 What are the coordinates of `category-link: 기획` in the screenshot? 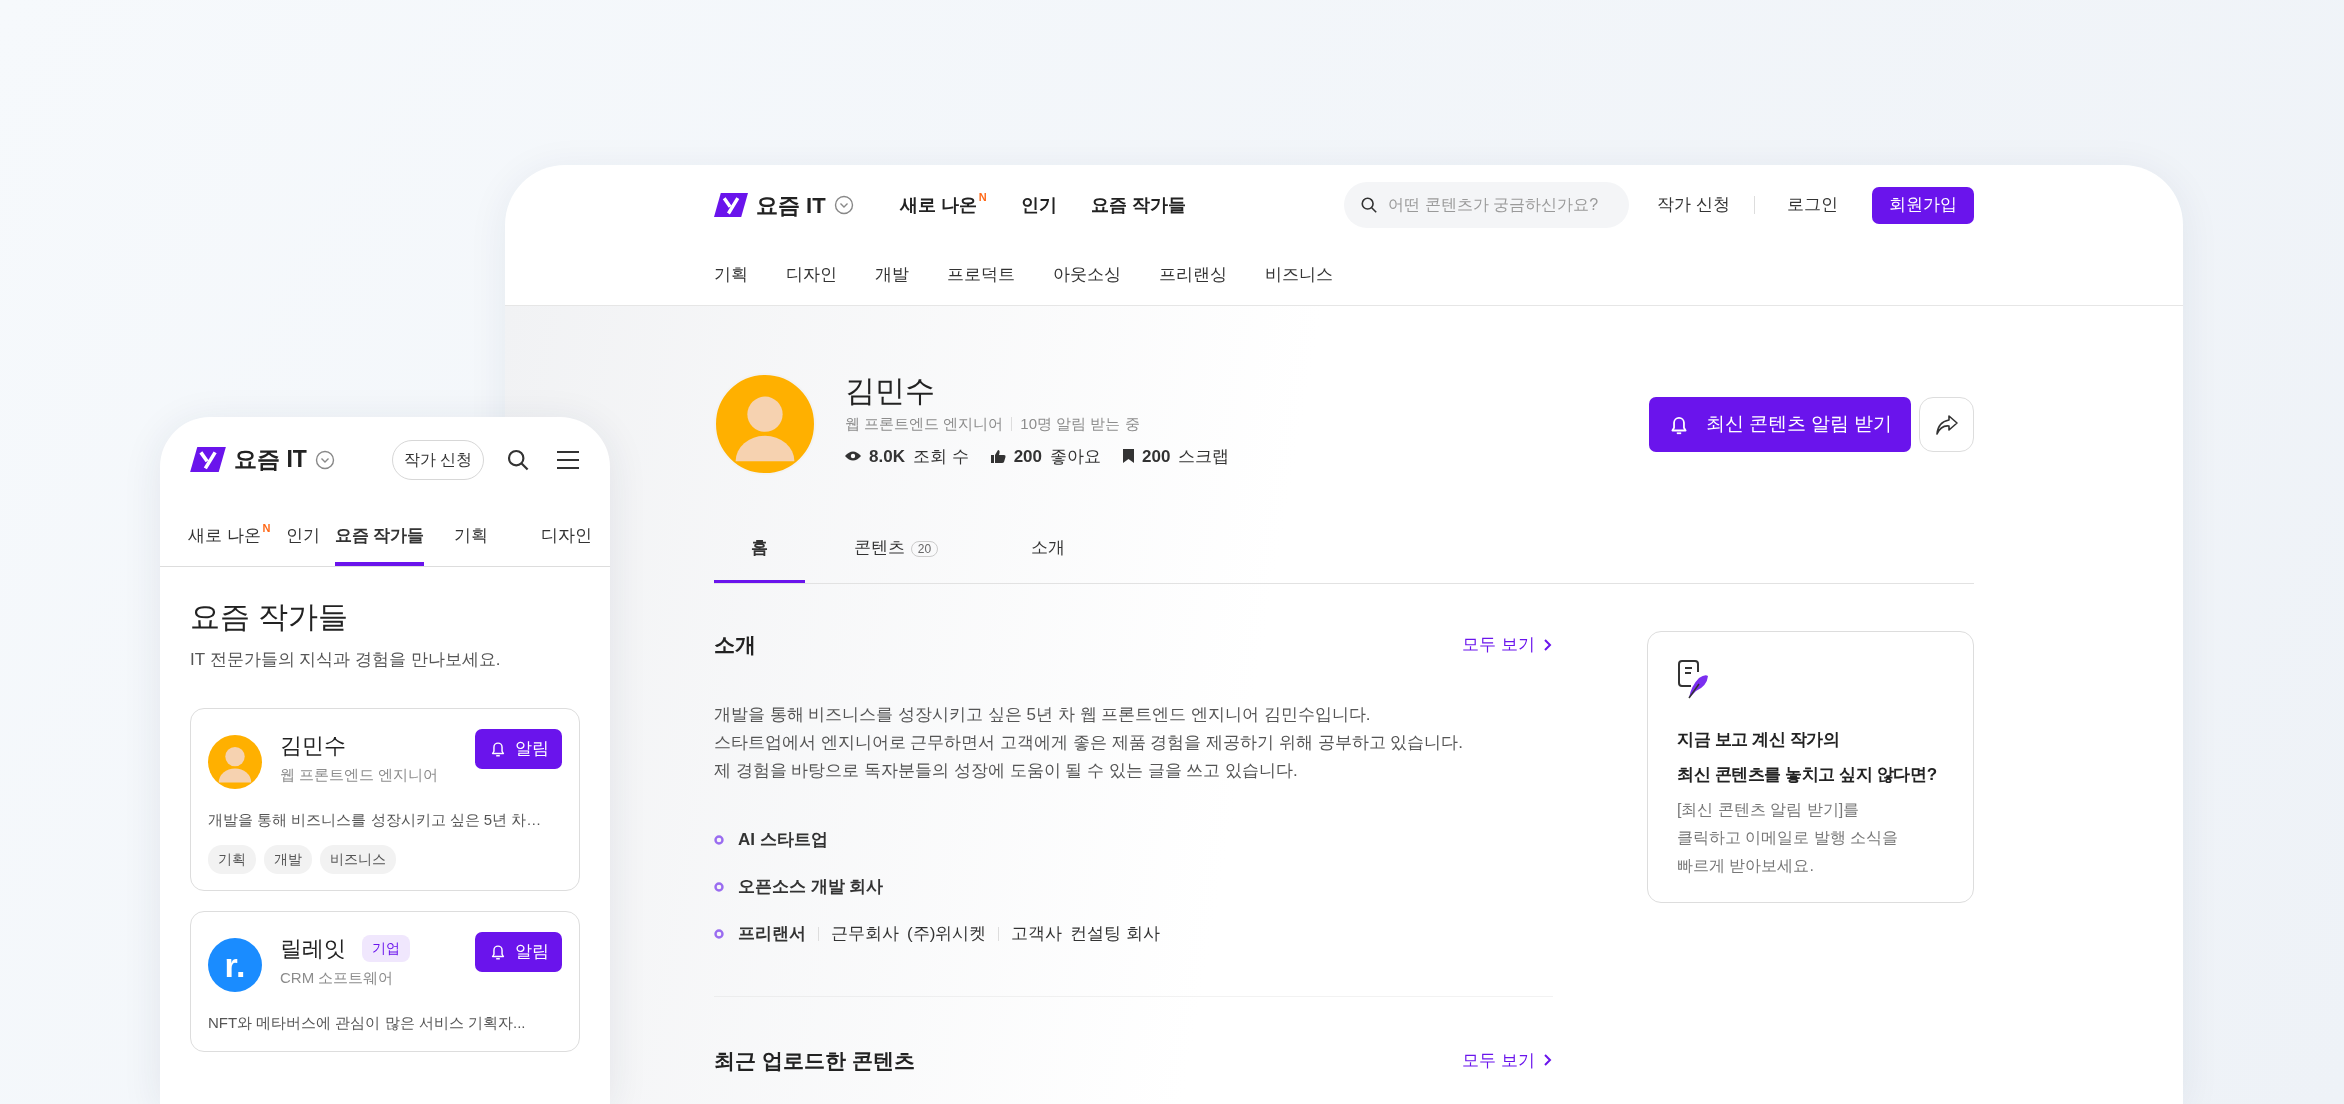 It's located at (731, 275).